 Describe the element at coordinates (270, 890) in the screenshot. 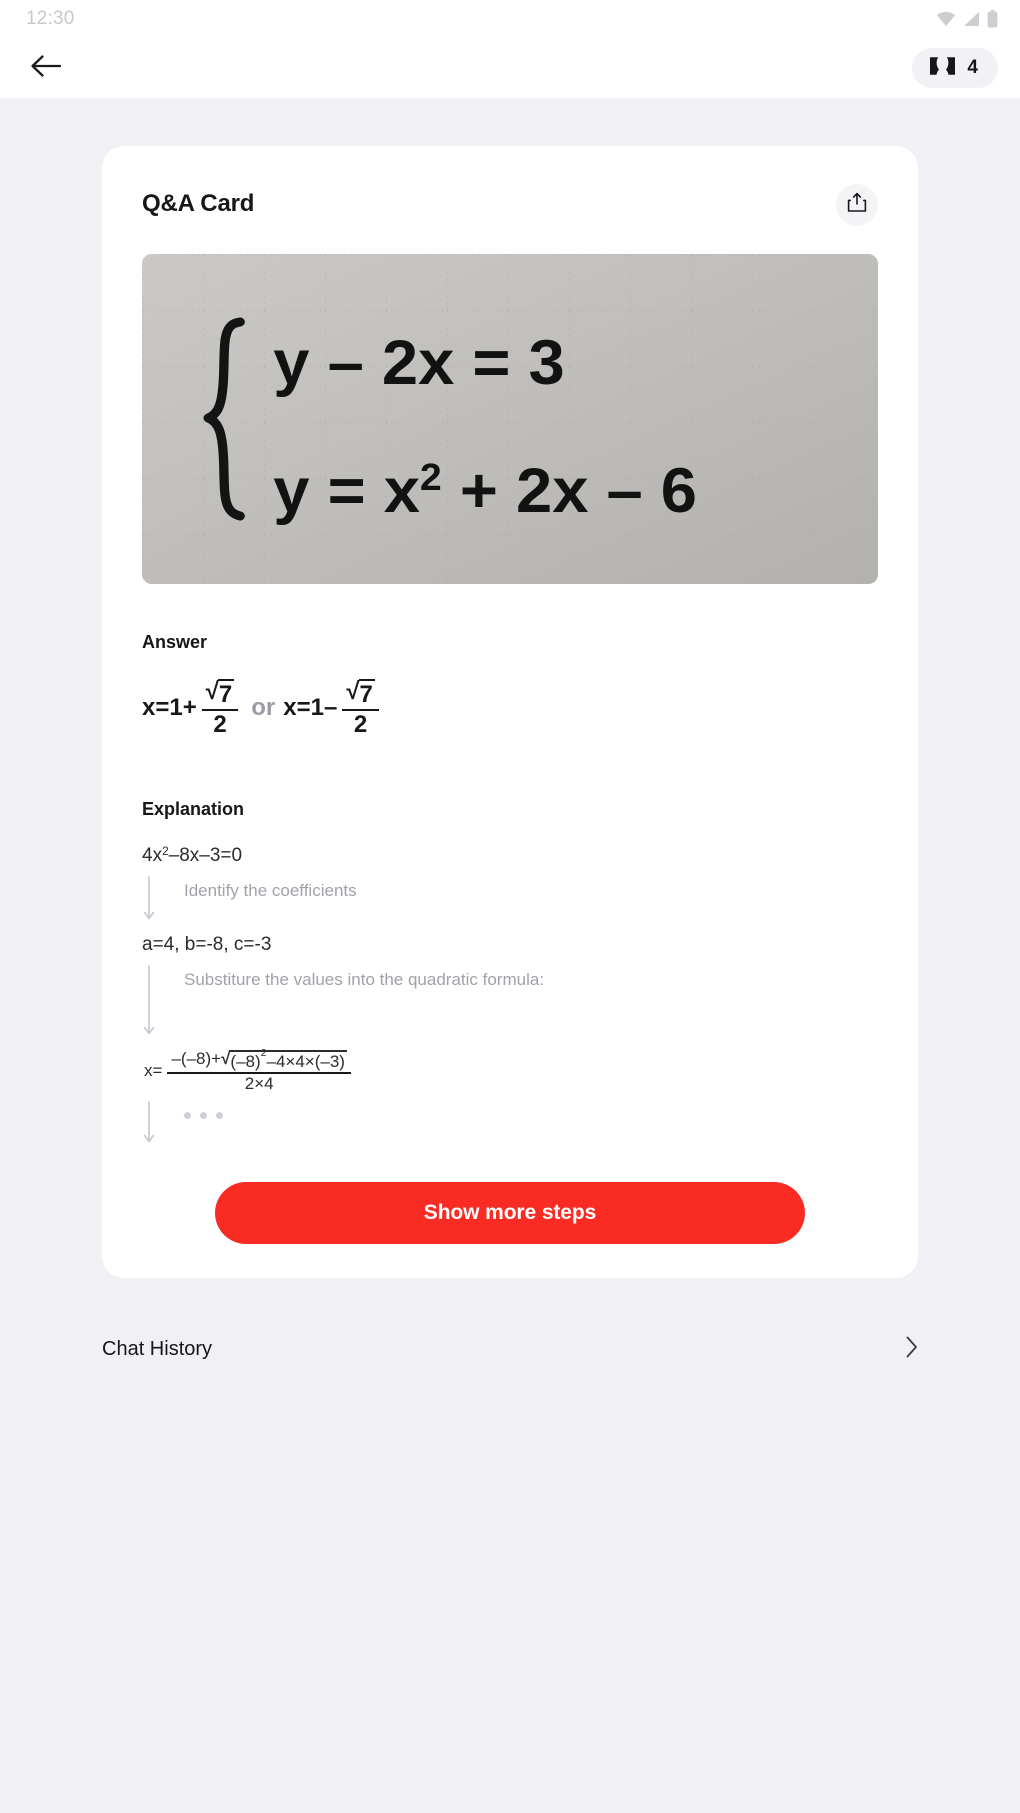

I see `step-note-text: Identify the coefficients` at that location.